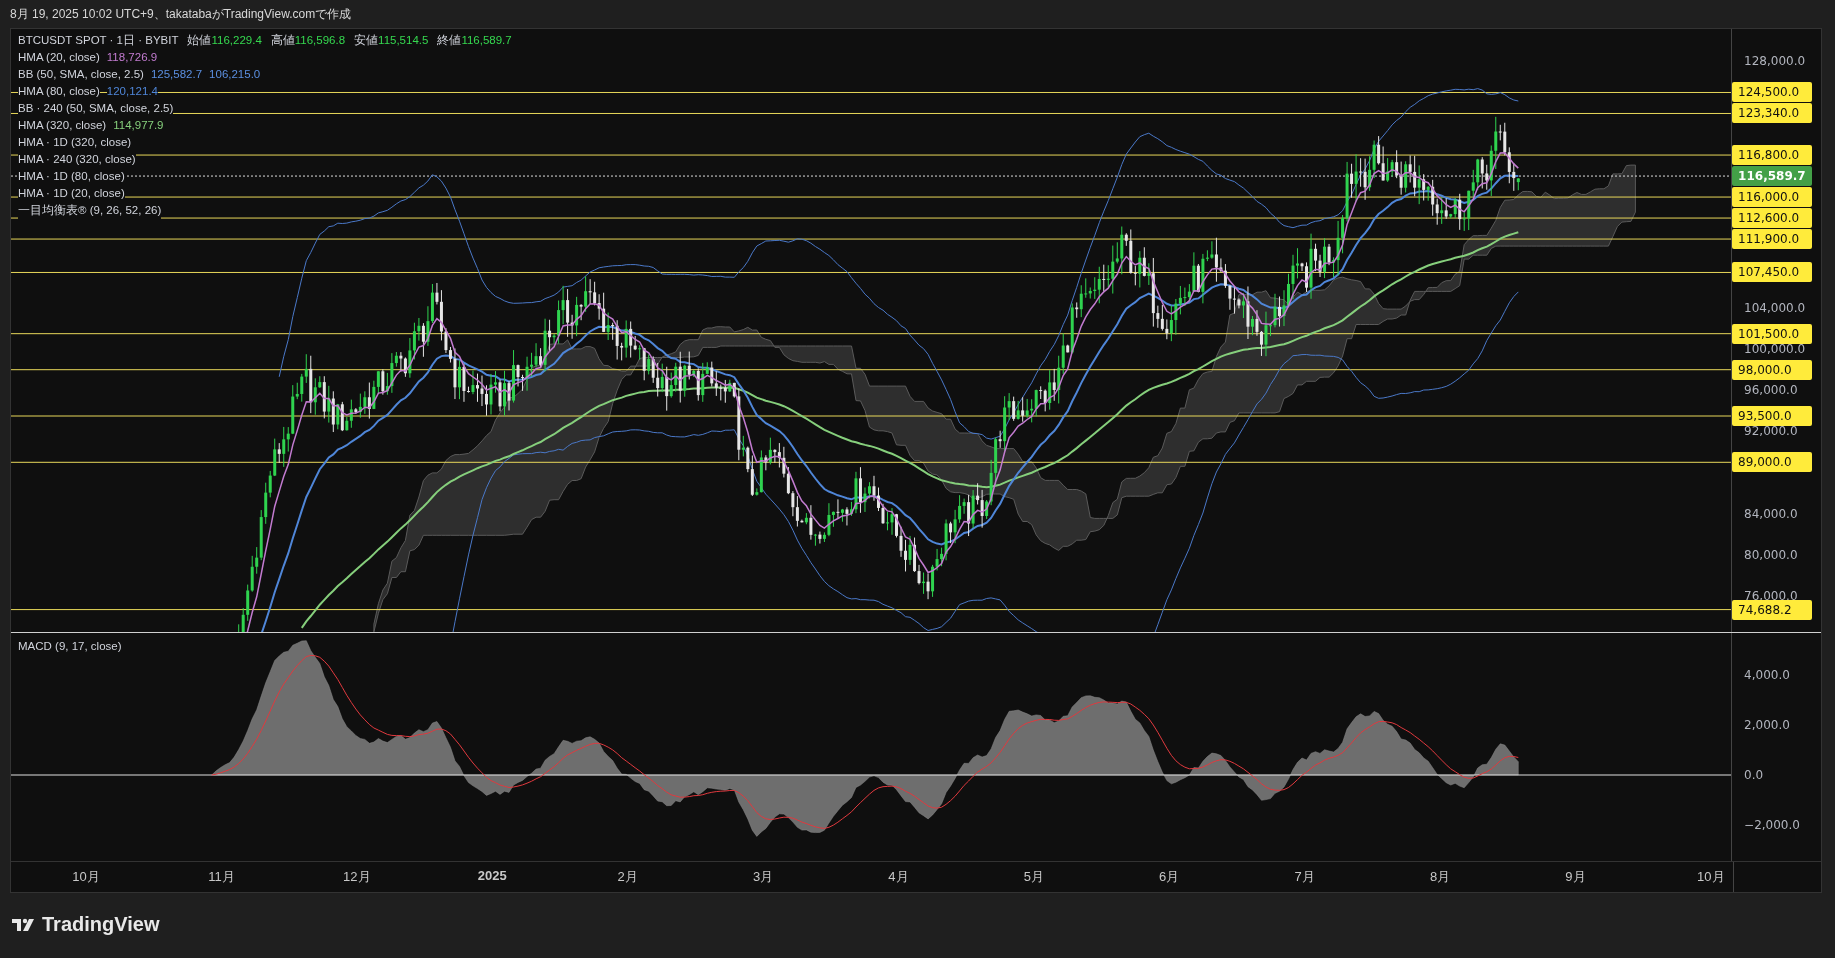 The image size is (1835, 958). Describe the element at coordinates (1033, 877) in the screenshot. I see `time-axis-label: 5月` at that location.